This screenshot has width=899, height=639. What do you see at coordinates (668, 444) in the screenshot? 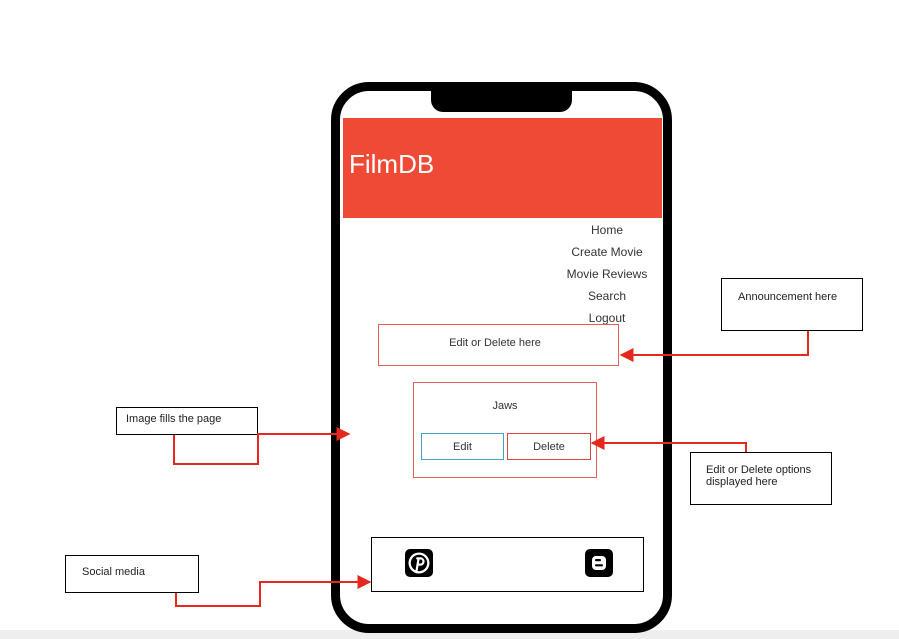
I see `arrow-edit-delete` at bounding box center [668, 444].